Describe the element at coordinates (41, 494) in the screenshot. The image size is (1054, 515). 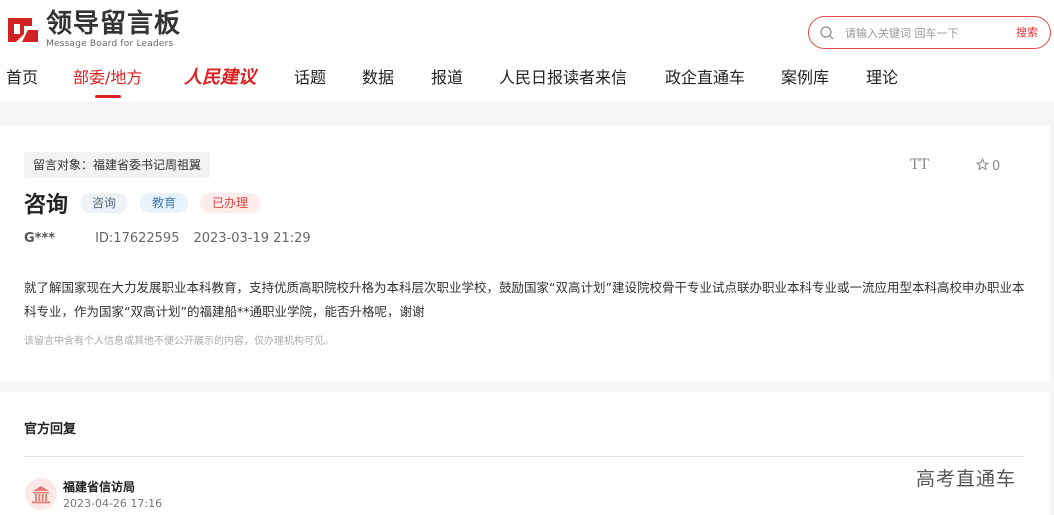
I see `government-building-icon` at that location.